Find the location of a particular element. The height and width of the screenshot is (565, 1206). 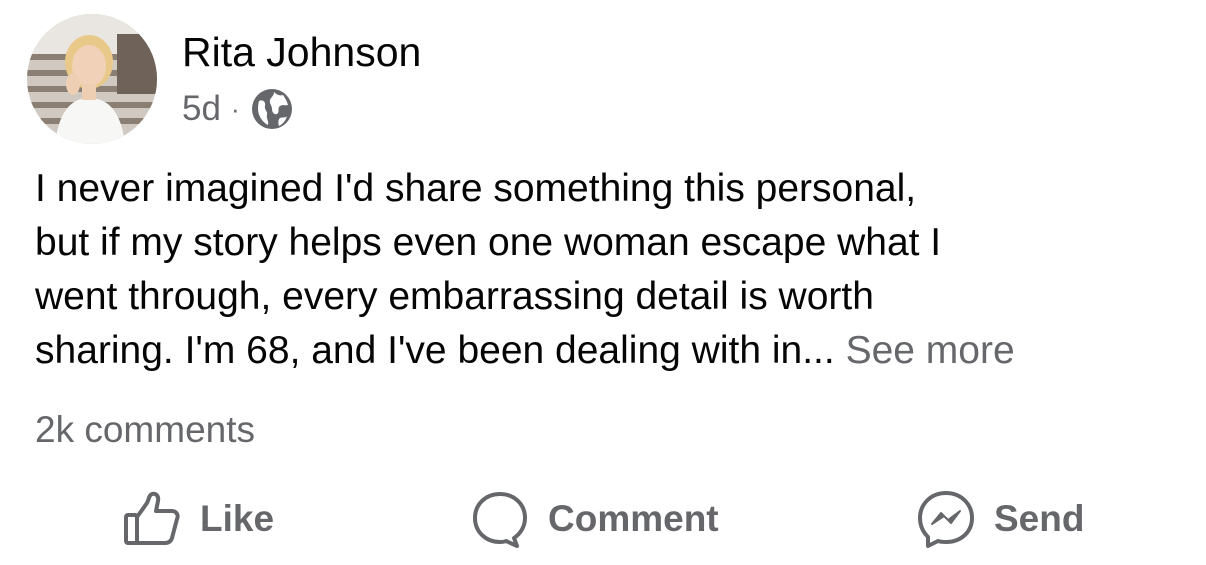

comment-button: Comment is located at coordinates (594, 519).